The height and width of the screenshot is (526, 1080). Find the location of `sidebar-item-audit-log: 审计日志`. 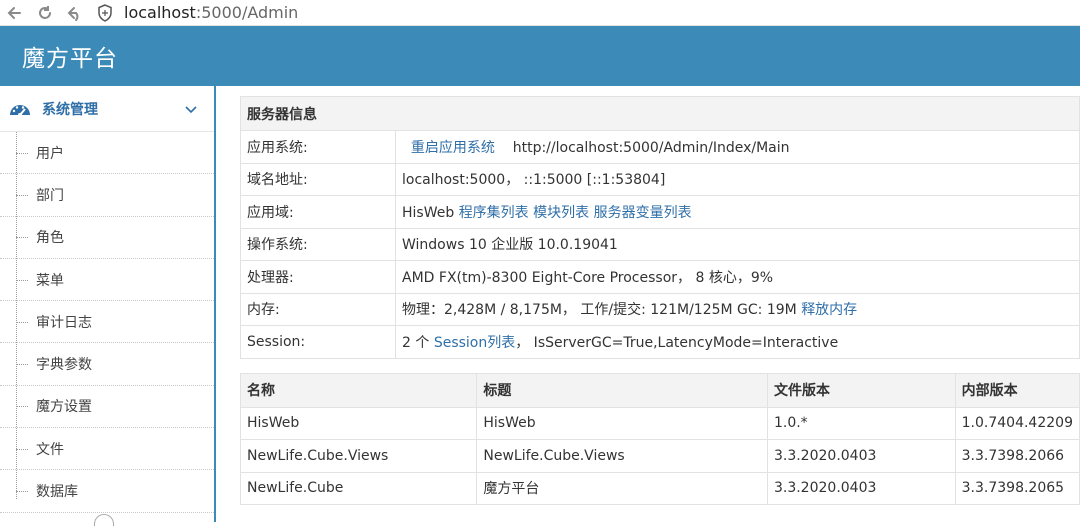

sidebar-item-audit-log: 审计日志 is located at coordinates (107, 322).